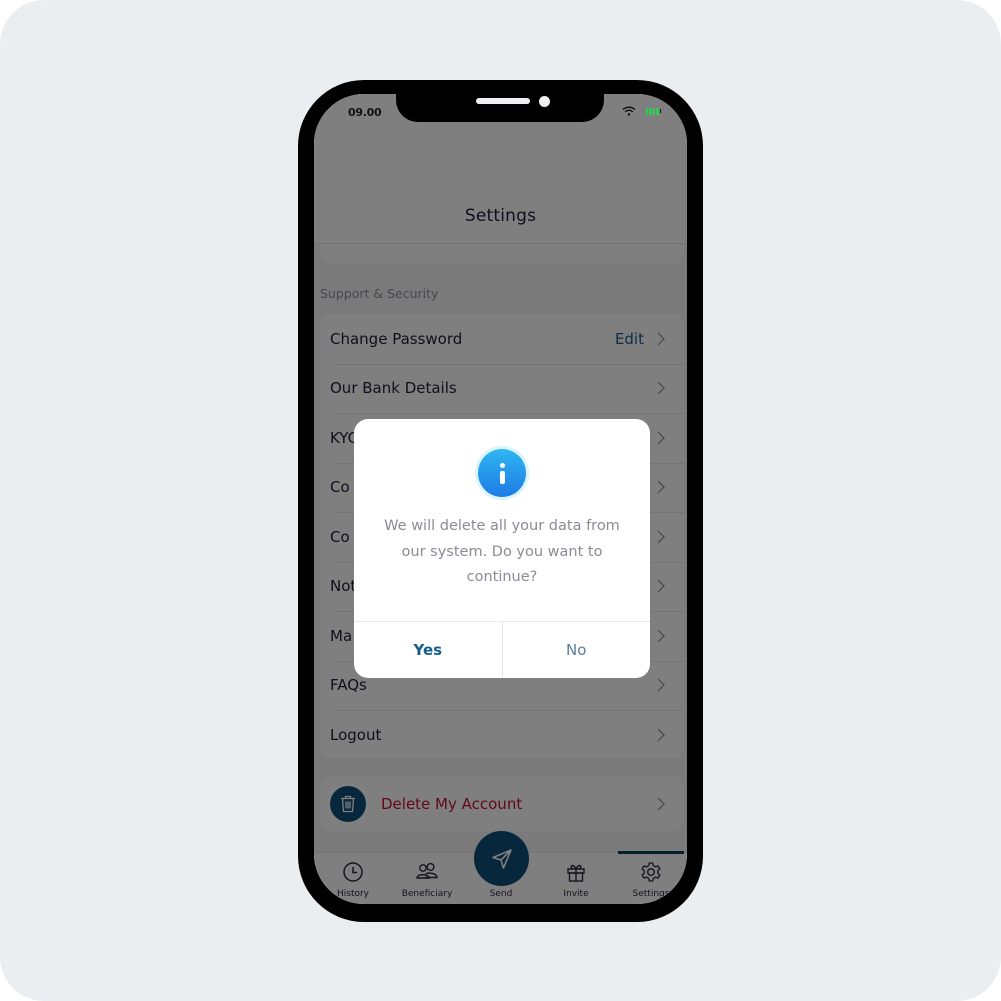  I want to click on no-button: No, so click(577, 650).